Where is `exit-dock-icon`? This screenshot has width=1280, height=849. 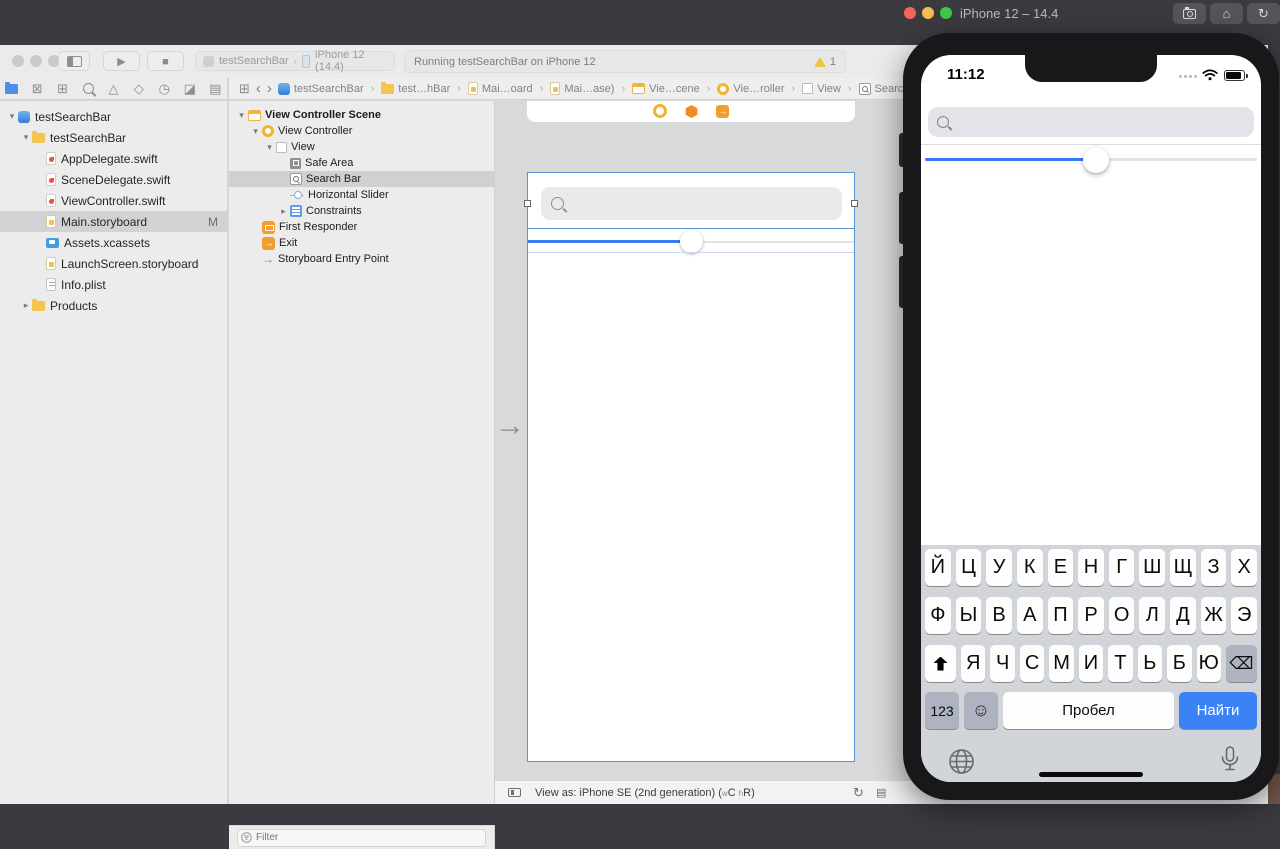 exit-dock-icon is located at coordinates (722, 111).